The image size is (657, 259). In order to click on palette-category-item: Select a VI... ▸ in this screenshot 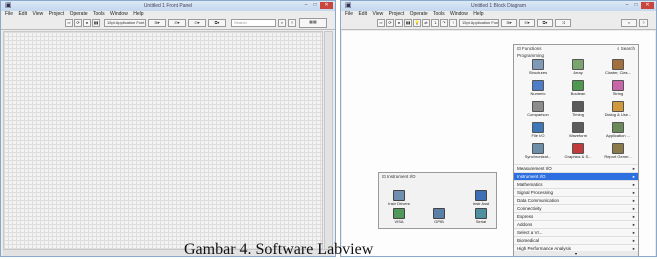, I will do `click(576, 232)`.